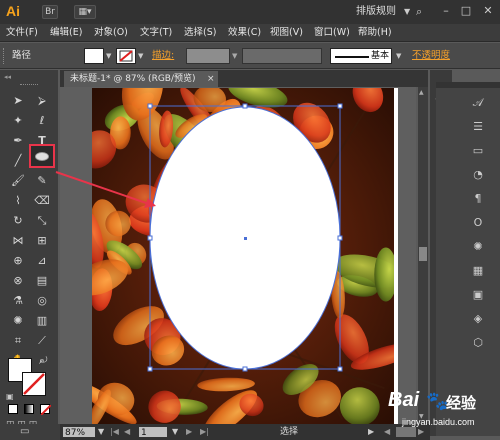 The width and height of the screenshot is (500, 440). I want to click on scroll-thumb, so click(423, 254).